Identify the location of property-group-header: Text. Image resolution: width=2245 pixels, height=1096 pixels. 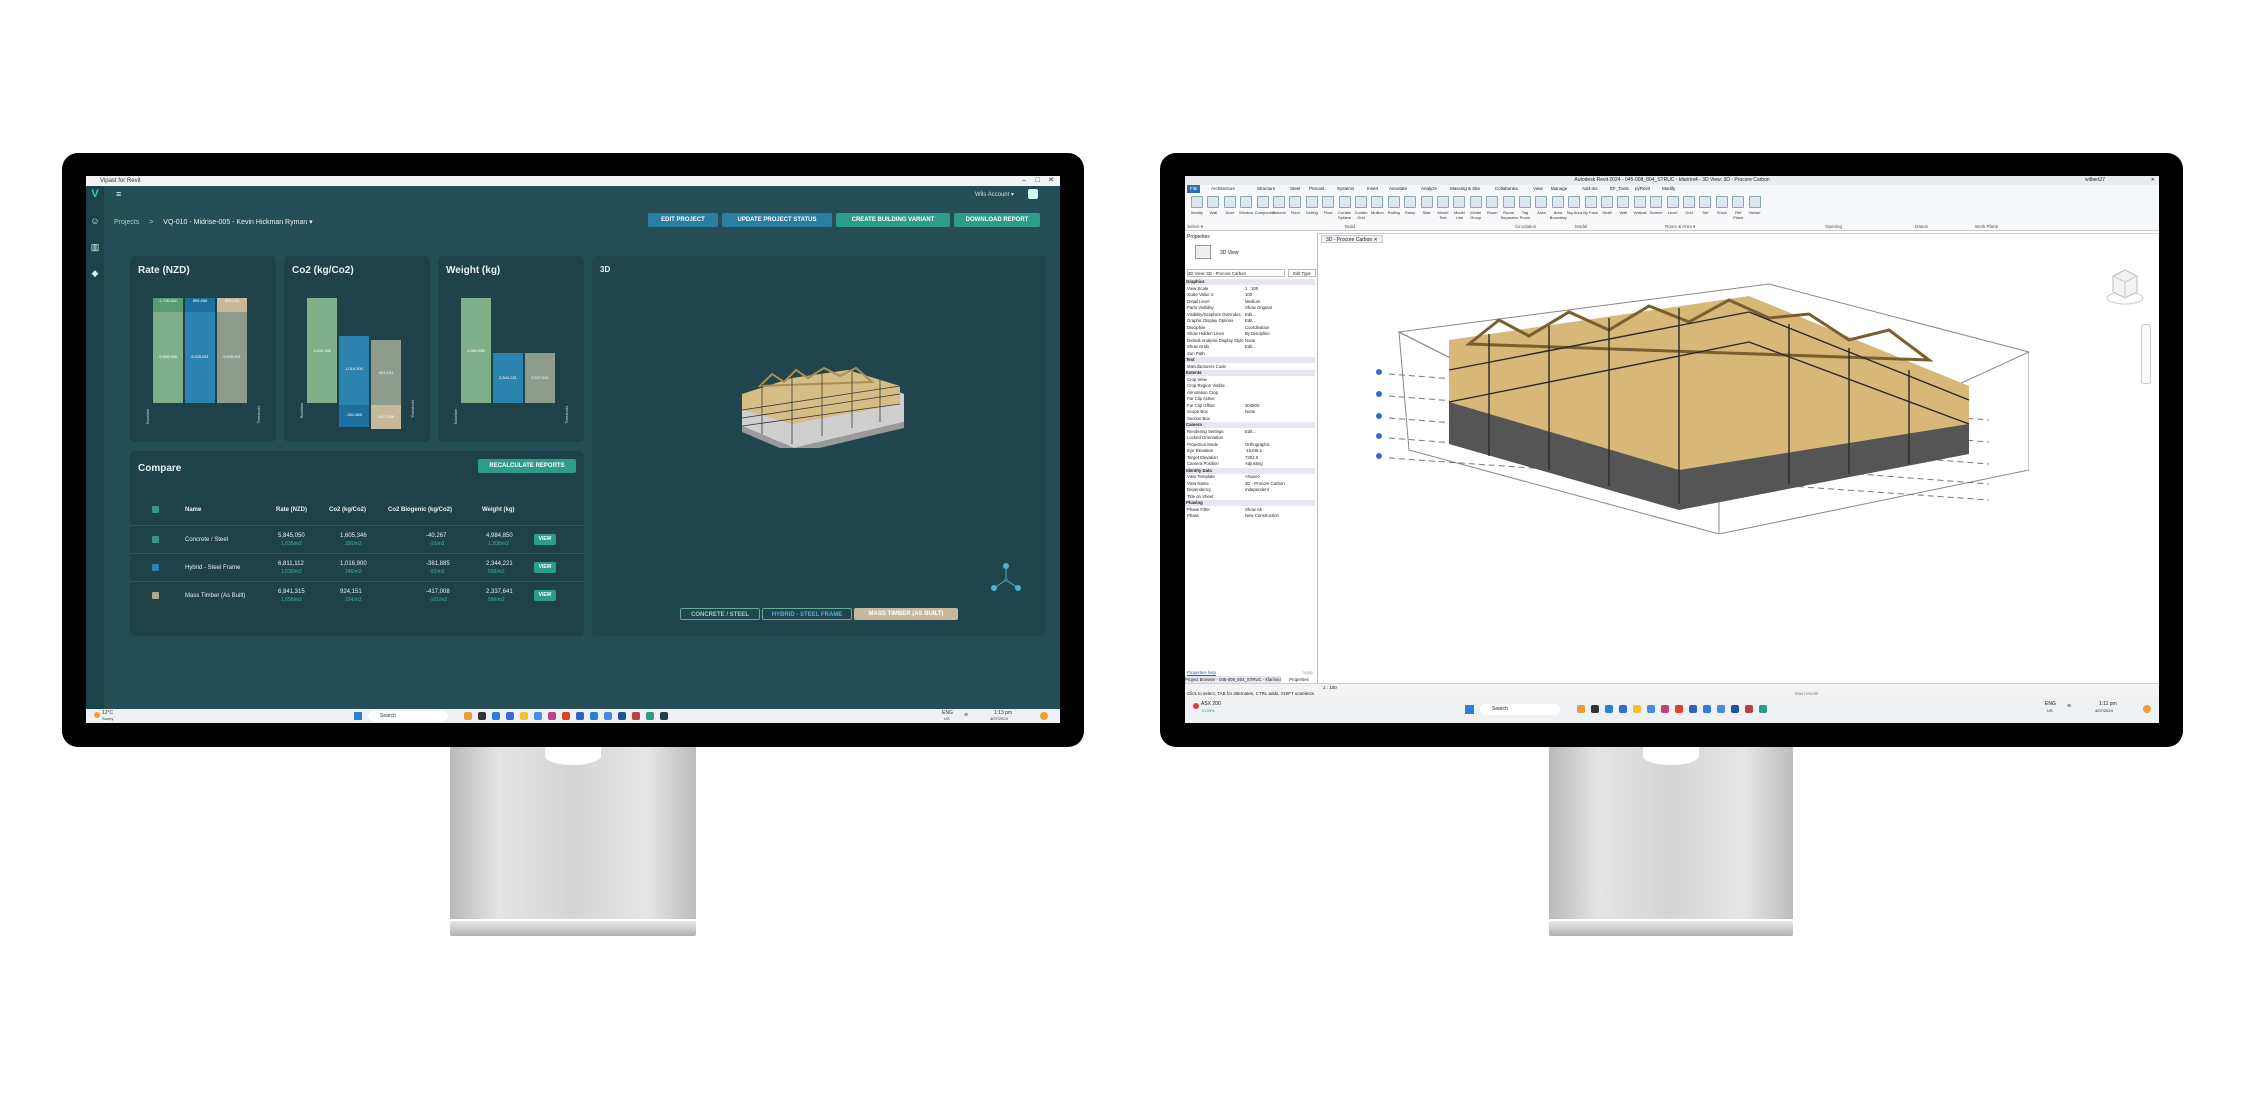
(1250, 360).